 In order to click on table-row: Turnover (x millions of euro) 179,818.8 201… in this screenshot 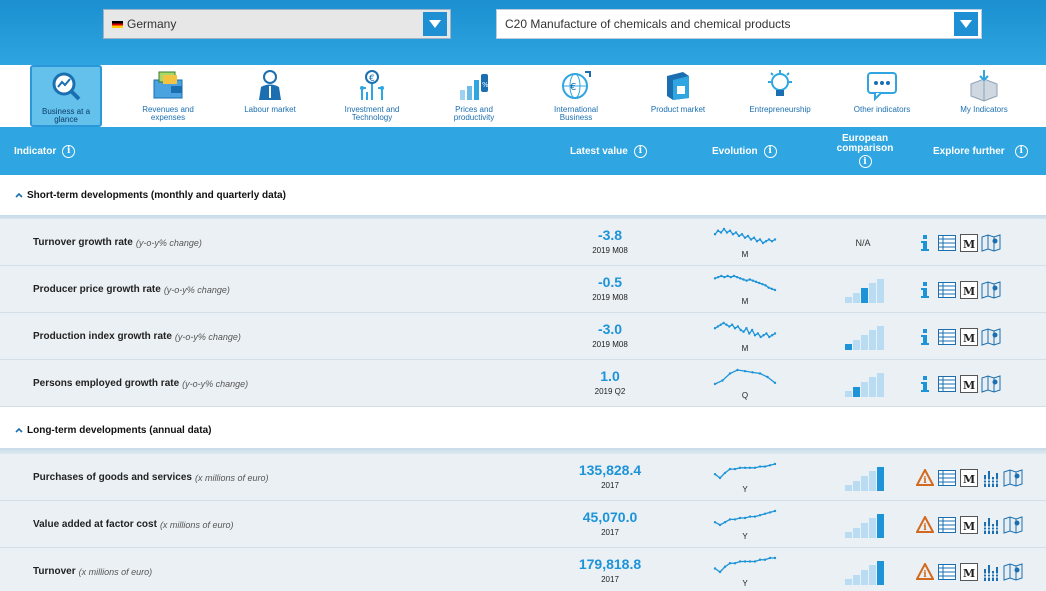, I will do `click(523, 569)`.